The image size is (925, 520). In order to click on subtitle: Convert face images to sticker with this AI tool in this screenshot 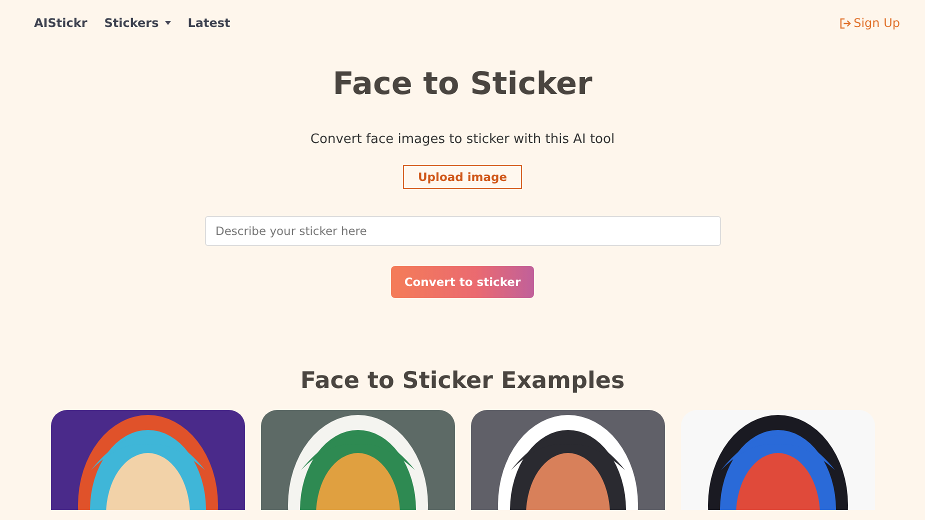, I will do `click(462, 139)`.